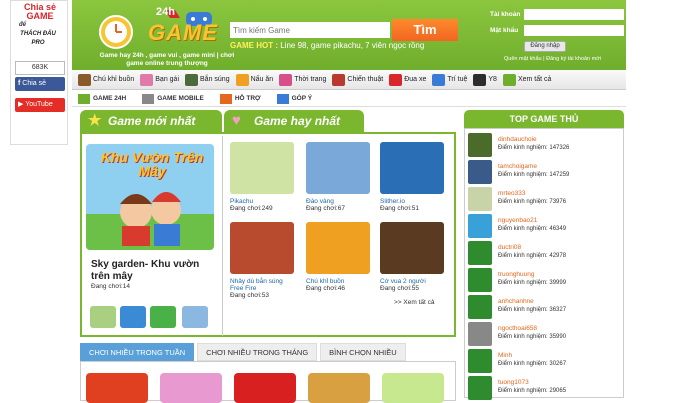 The height and width of the screenshot is (403, 700). Describe the element at coordinates (160, 29) in the screenshot. I see `site-logo: 24h GAME` at that location.